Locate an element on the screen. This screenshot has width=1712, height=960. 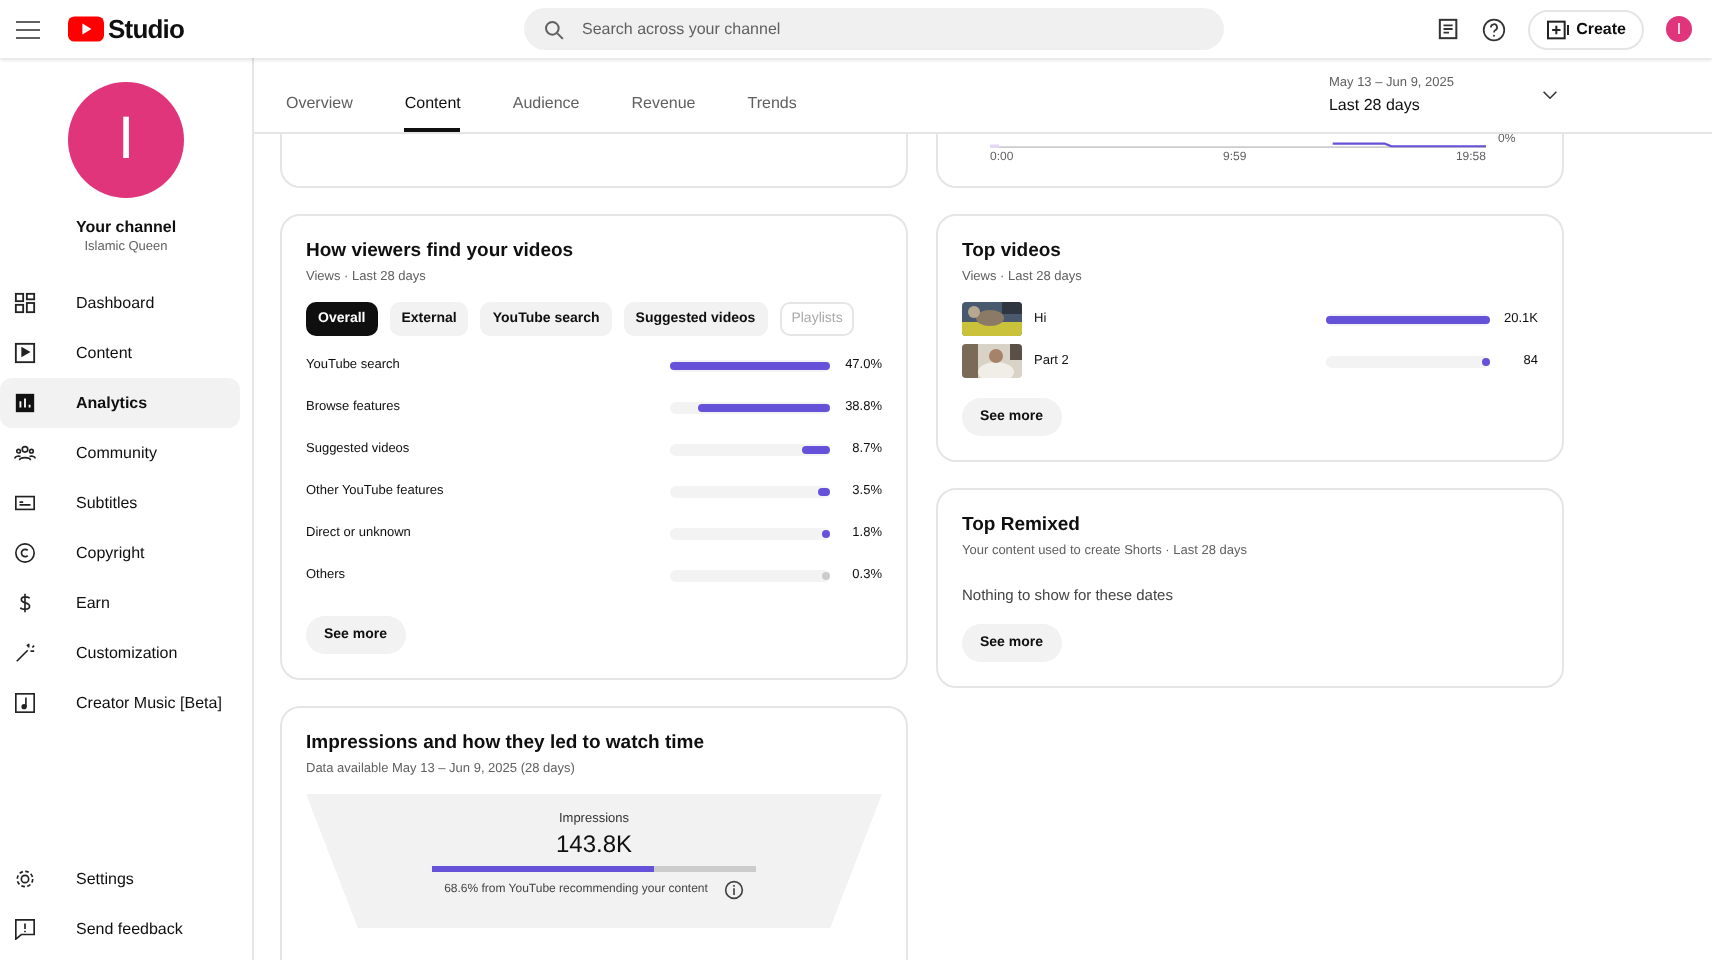
subtitles-icon is located at coordinates (25, 503).